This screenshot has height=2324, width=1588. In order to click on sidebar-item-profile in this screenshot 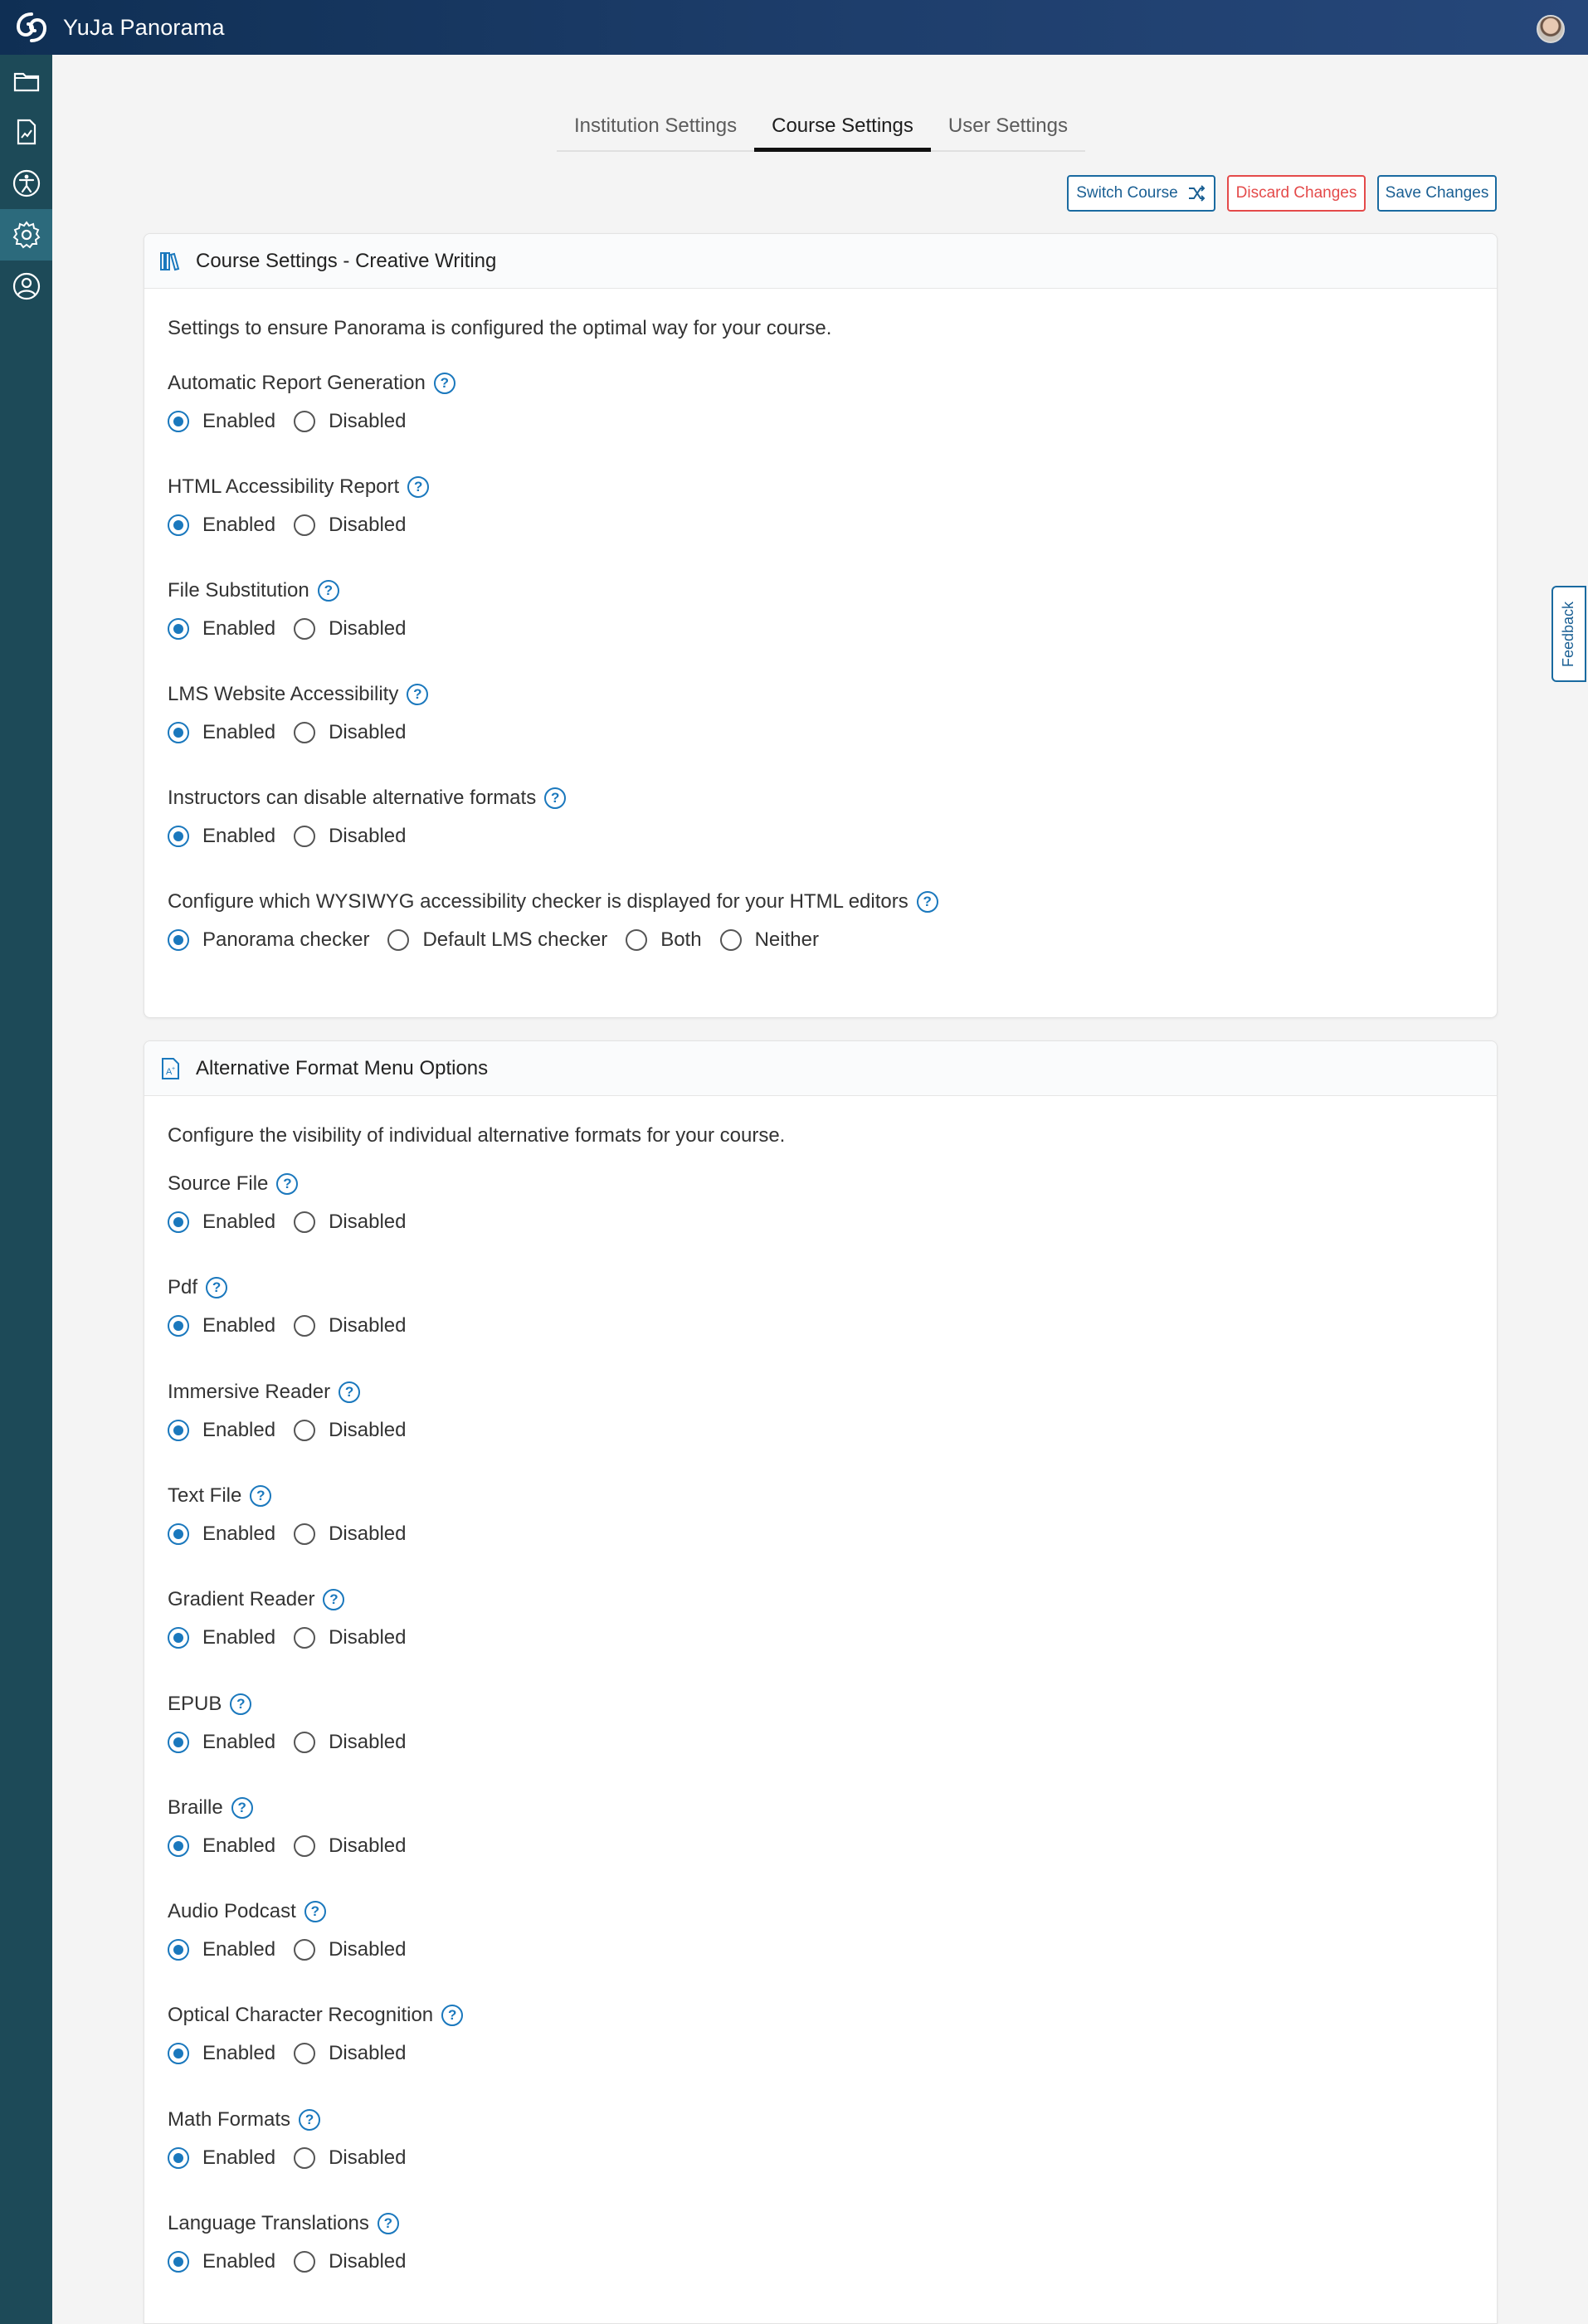, I will do `click(26, 286)`.